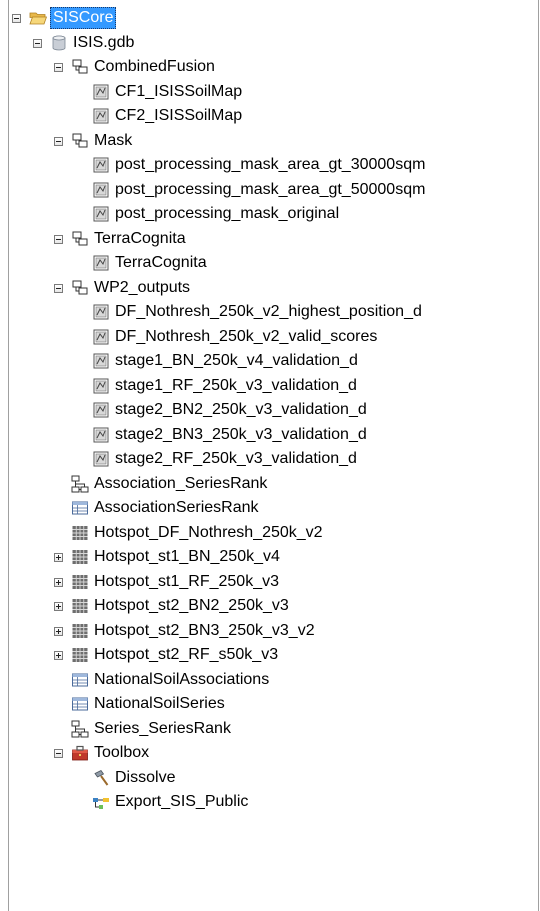 This screenshot has width=540, height=911. Describe the element at coordinates (59, 43) in the screenshot. I see `geodatabase-icon` at that location.